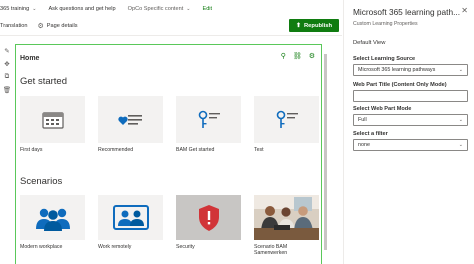 The image size is (474, 264). Describe the element at coordinates (298, 26) in the screenshot. I see `publish-icon: ⬆` at that location.